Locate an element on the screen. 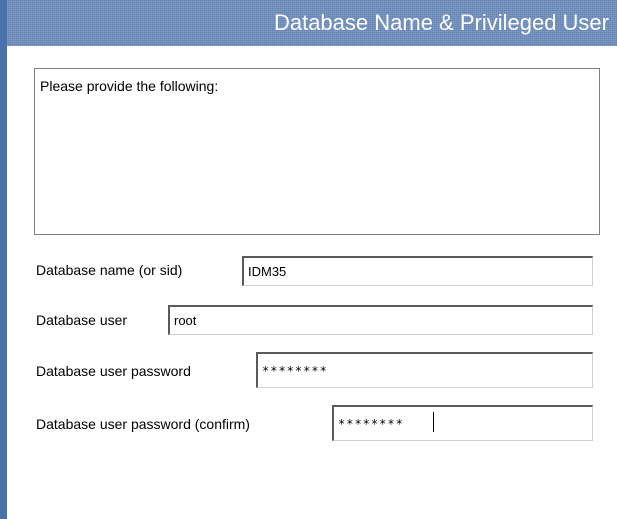  database-name-label: Database name (or sid) is located at coordinates (109, 270).